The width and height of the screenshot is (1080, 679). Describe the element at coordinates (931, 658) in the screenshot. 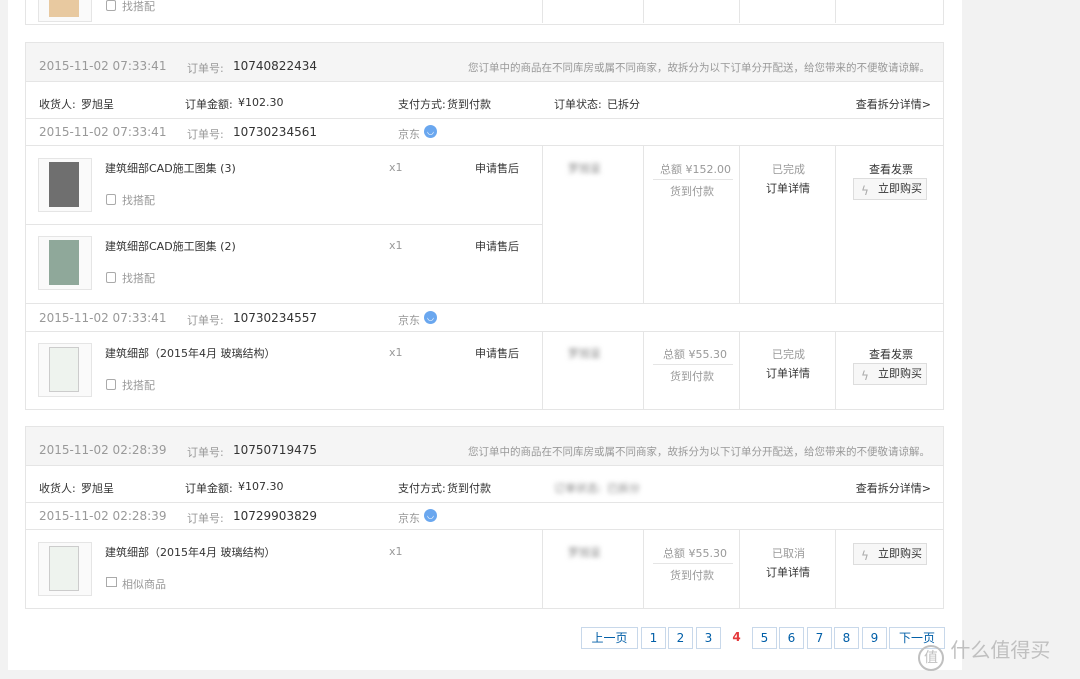

I see `watermark-logo-icon: 值` at that location.